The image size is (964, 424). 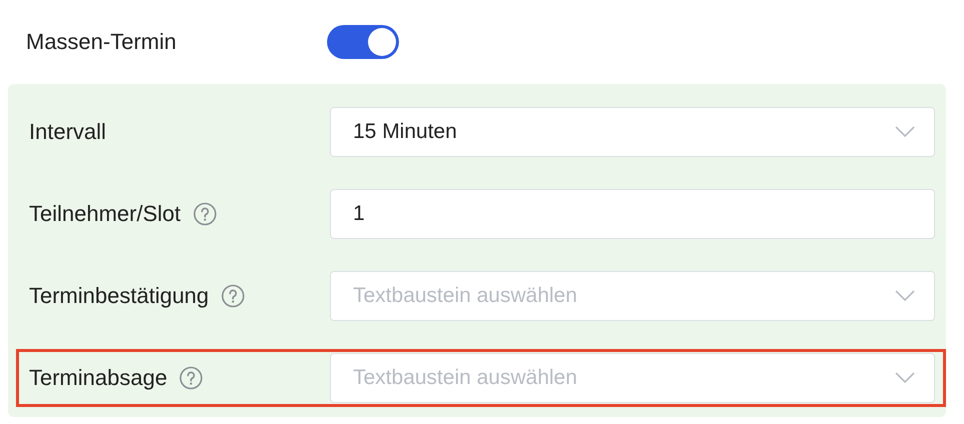 What do you see at coordinates (98, 378) in the screenshot?
I see `field-label: Terminabsage` at bounding box center [98, 378].